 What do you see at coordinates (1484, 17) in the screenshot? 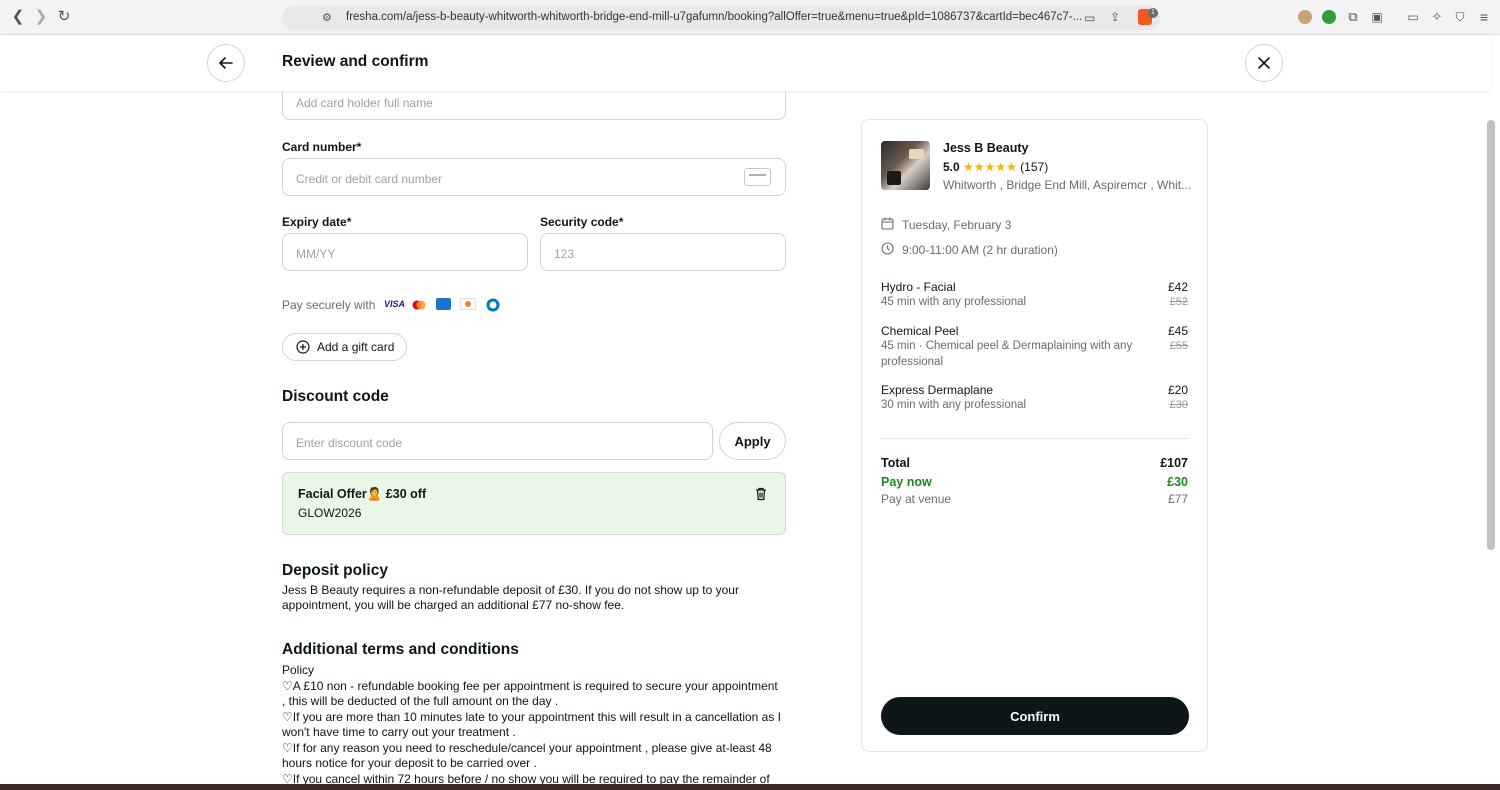
I see `menu-icon: ≡` at bounding box center [1484, 17].